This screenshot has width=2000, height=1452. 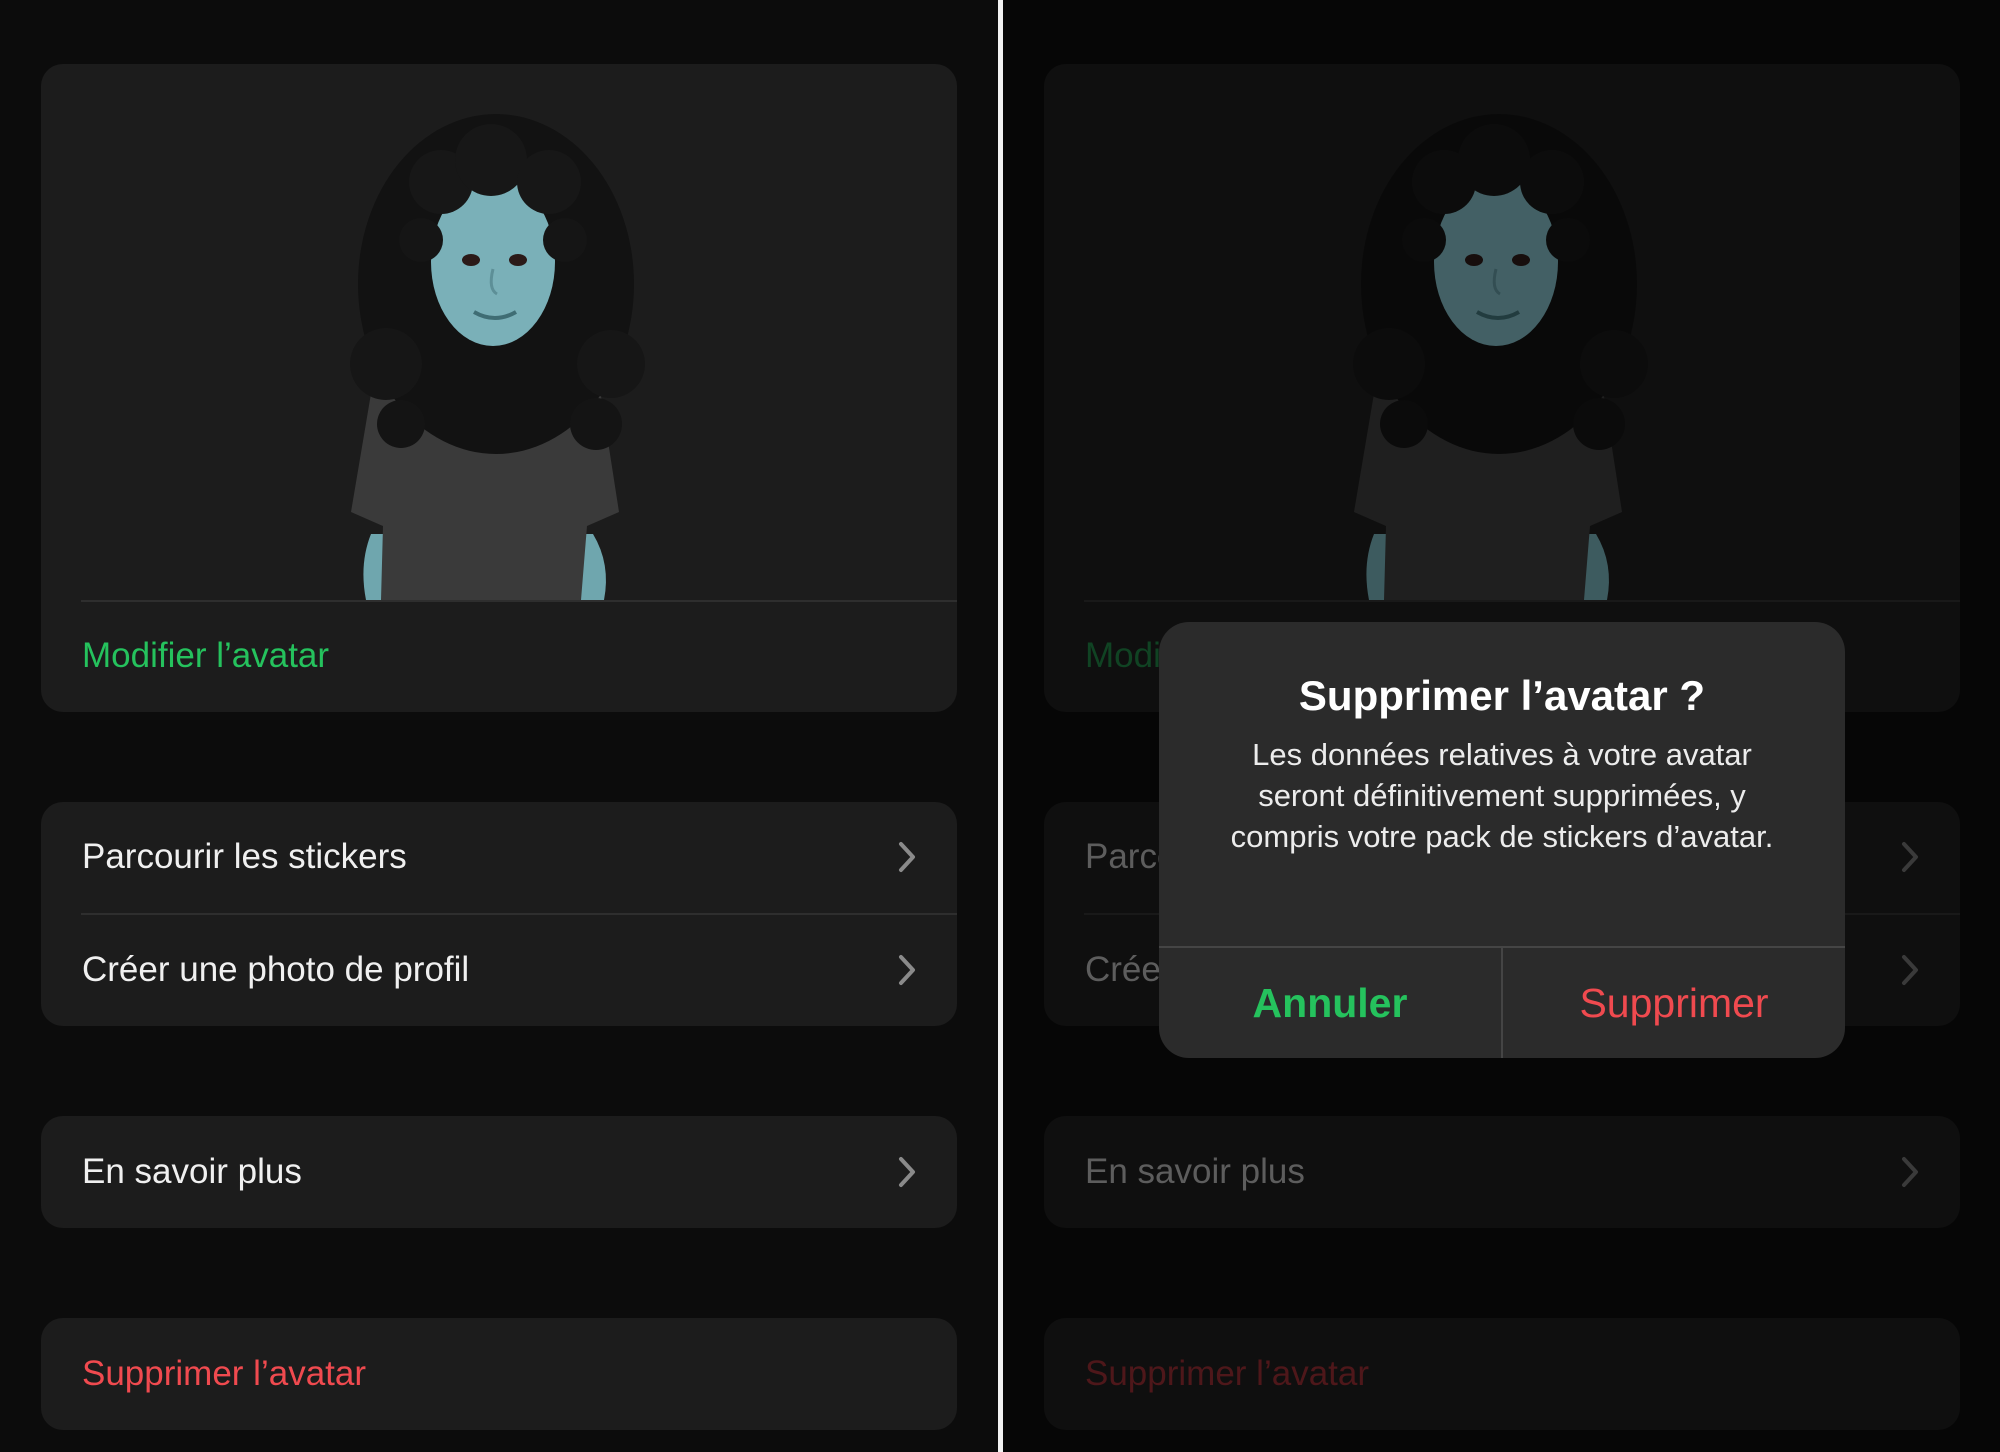 What do you see at coordinates (1330, 1003) in the screenshot?
I see `cancel-button: Annuler` at bounding box center [1330, 1003].